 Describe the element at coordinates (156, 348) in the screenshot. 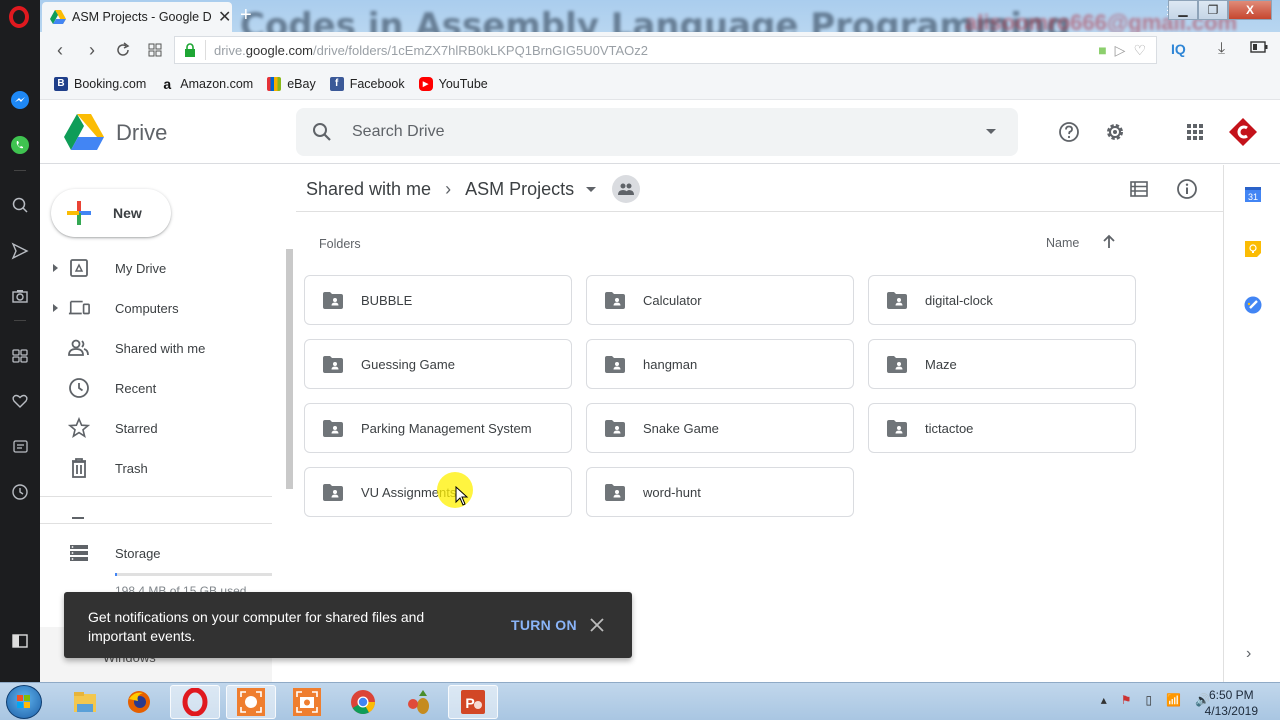

I see `nav-item-shared-with-me: Shared with me` at that location.